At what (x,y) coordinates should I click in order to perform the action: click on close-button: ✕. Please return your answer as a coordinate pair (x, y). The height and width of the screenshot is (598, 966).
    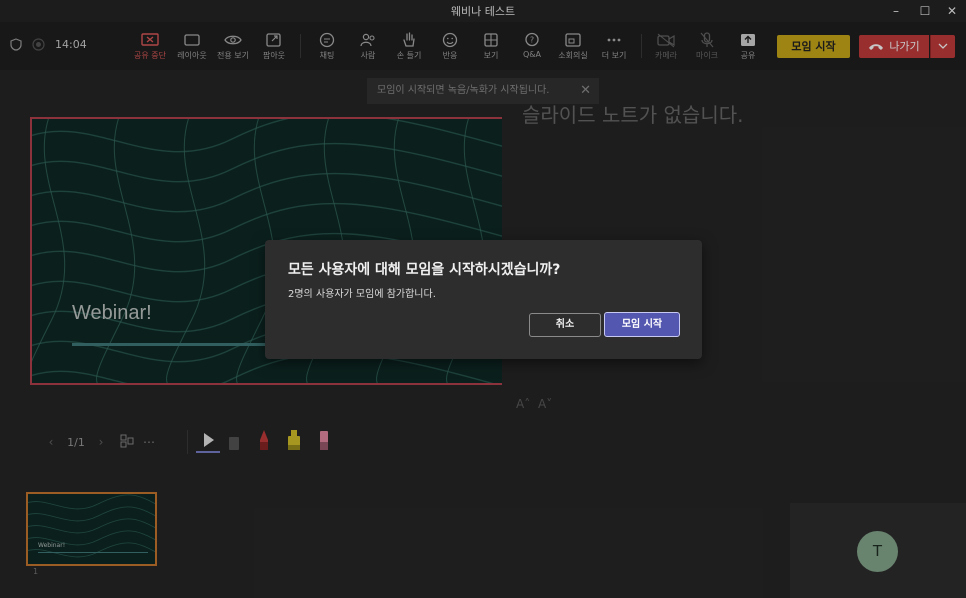
    Looking at the image, I should click on (952, 11).